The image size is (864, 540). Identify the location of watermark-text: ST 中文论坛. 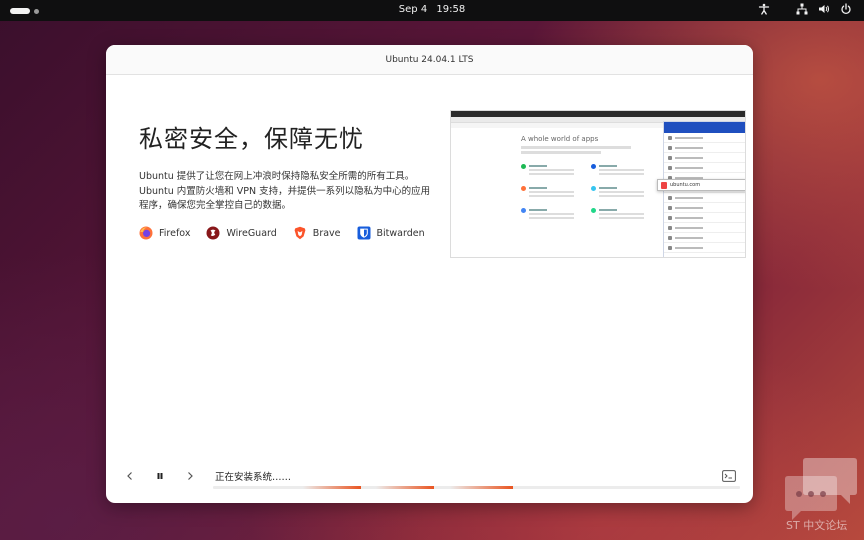
(817, 525).